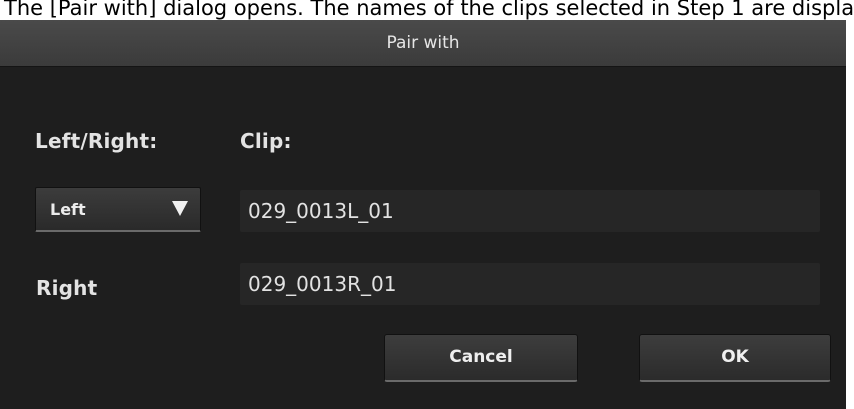 The image size is (854, 409). Describe the element at coordinates (68, 209) in the screenshot. I see `left-right-dropdown-value: Left` at that location.